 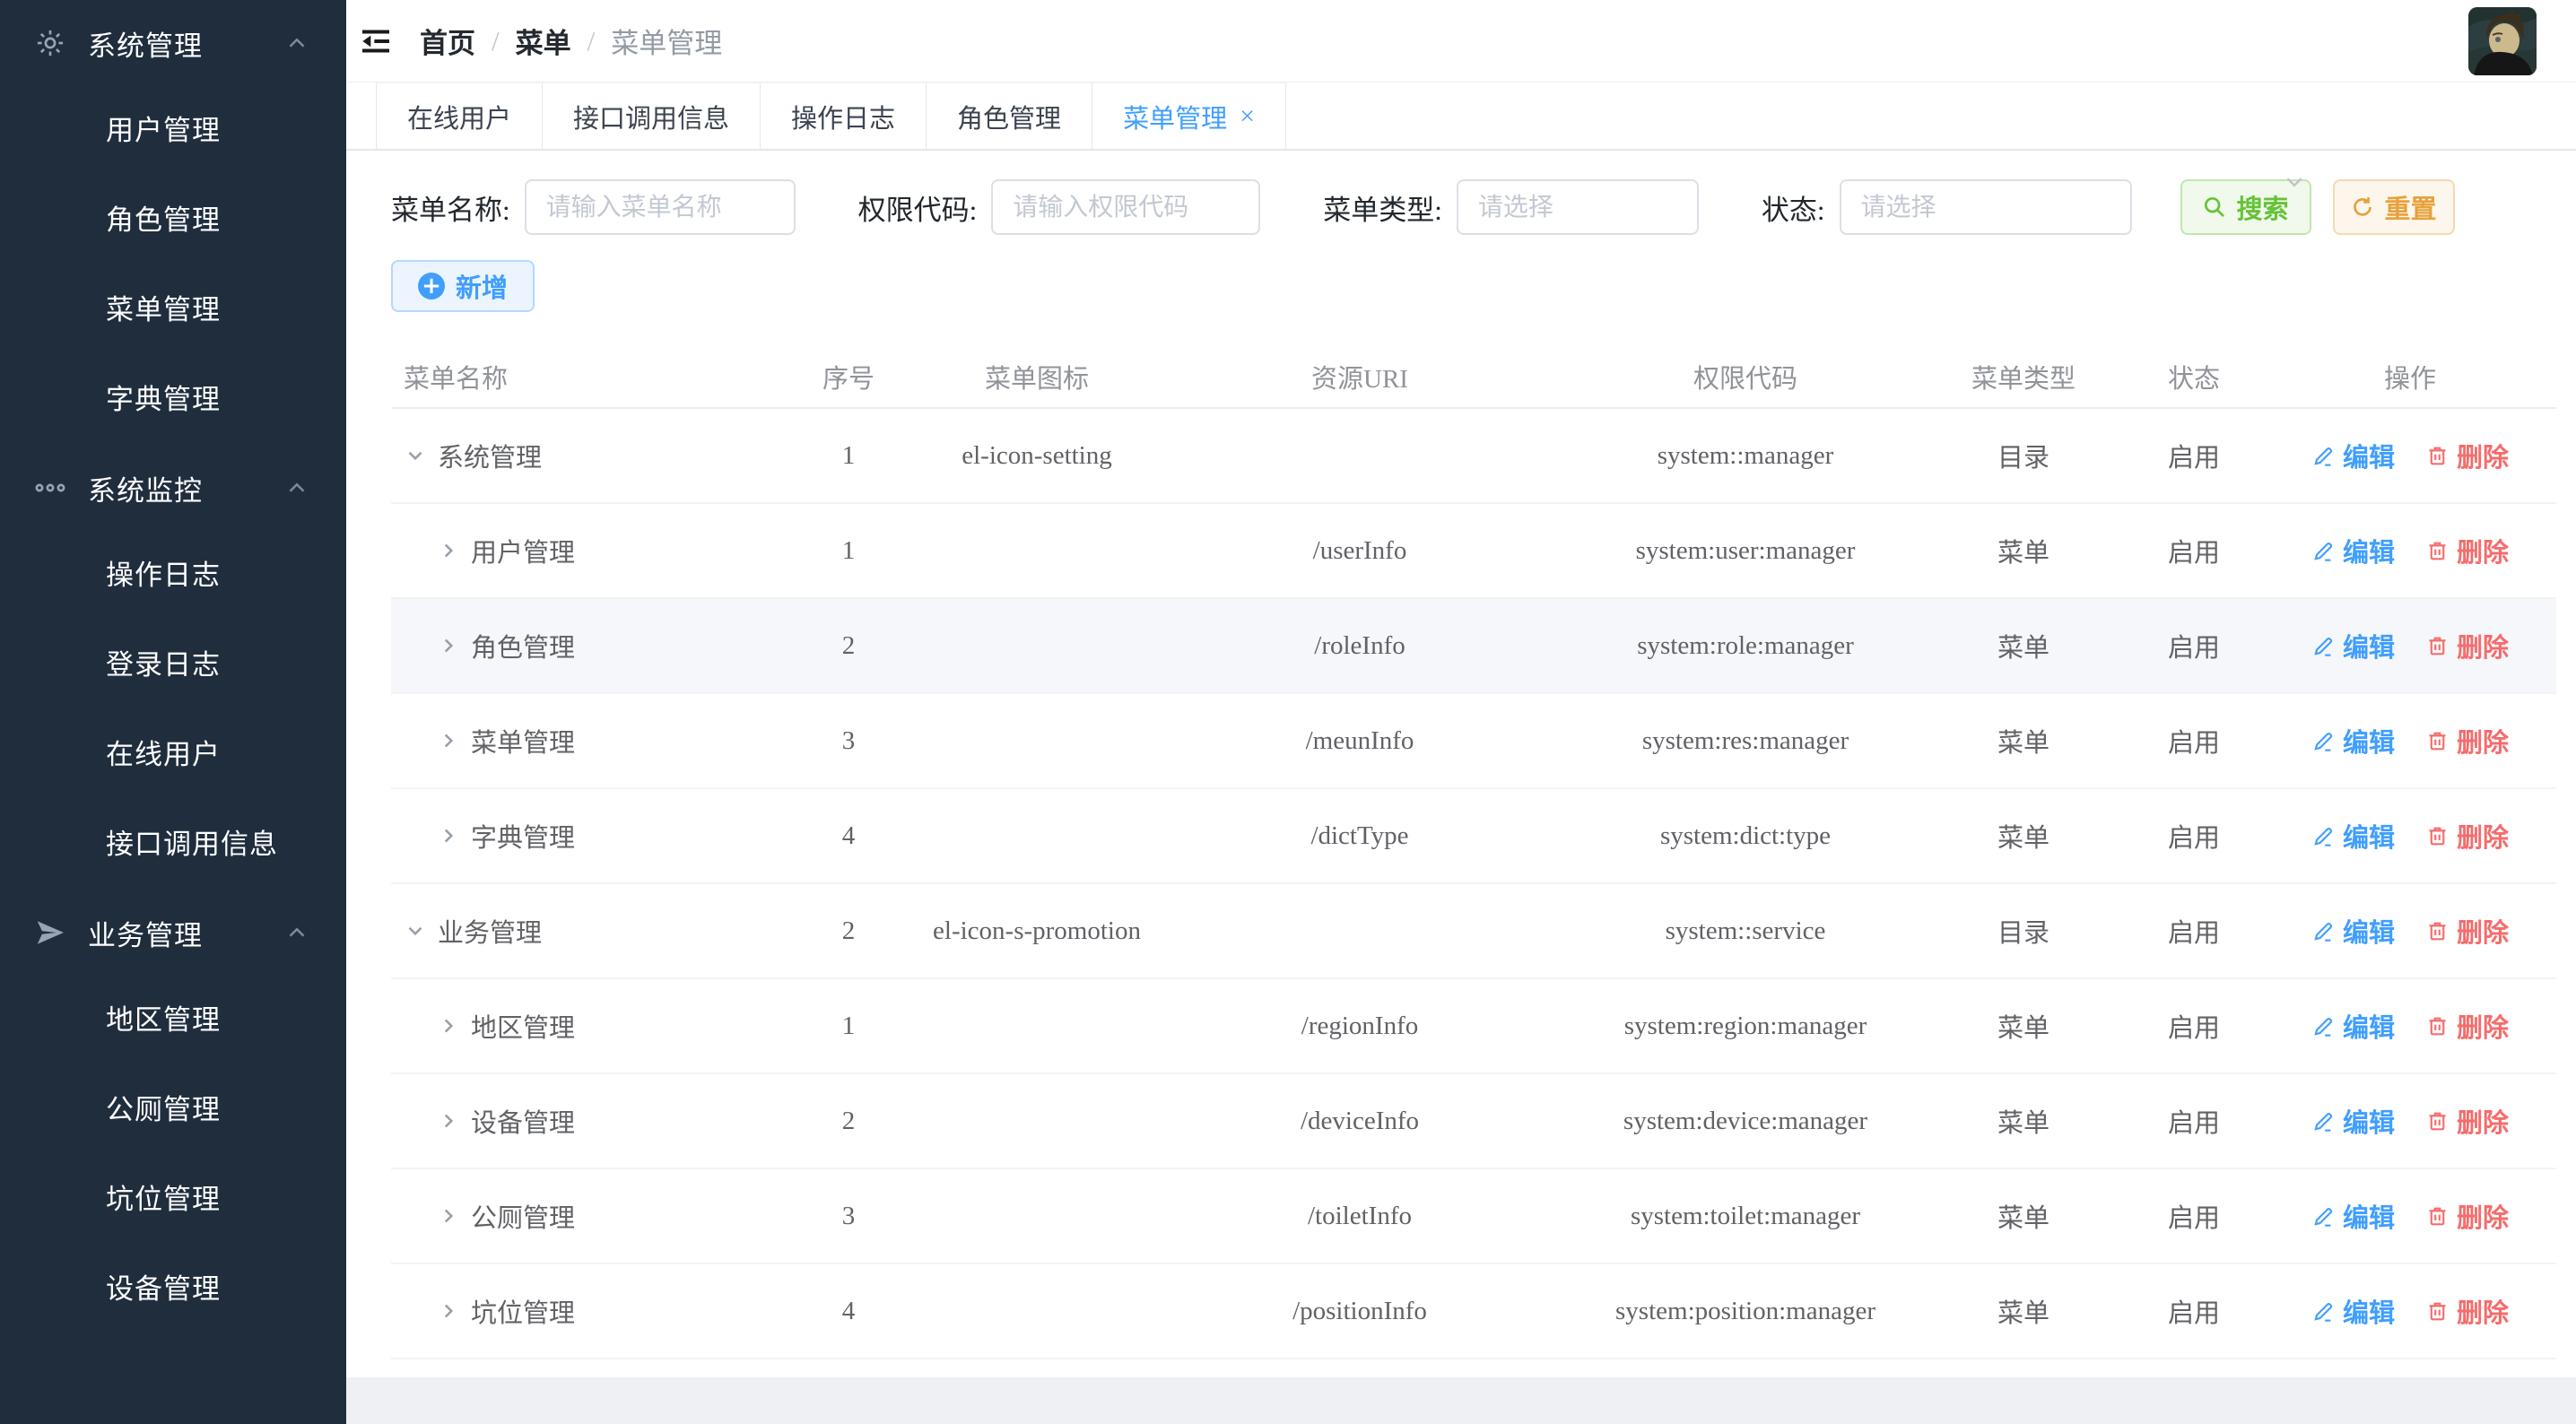 What do you see at coordinates (173, 1200) in the screenshot?
I see `sidebar-item: 坑位管理` at bounding box center [173, 1200].